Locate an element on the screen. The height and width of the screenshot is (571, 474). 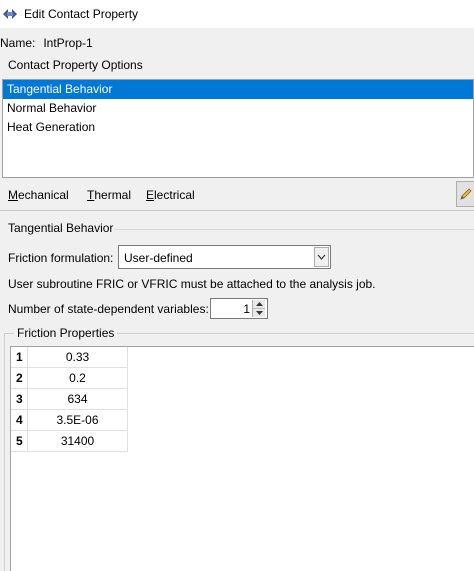
table-cell: 634 is located at coordinates (78, 399).